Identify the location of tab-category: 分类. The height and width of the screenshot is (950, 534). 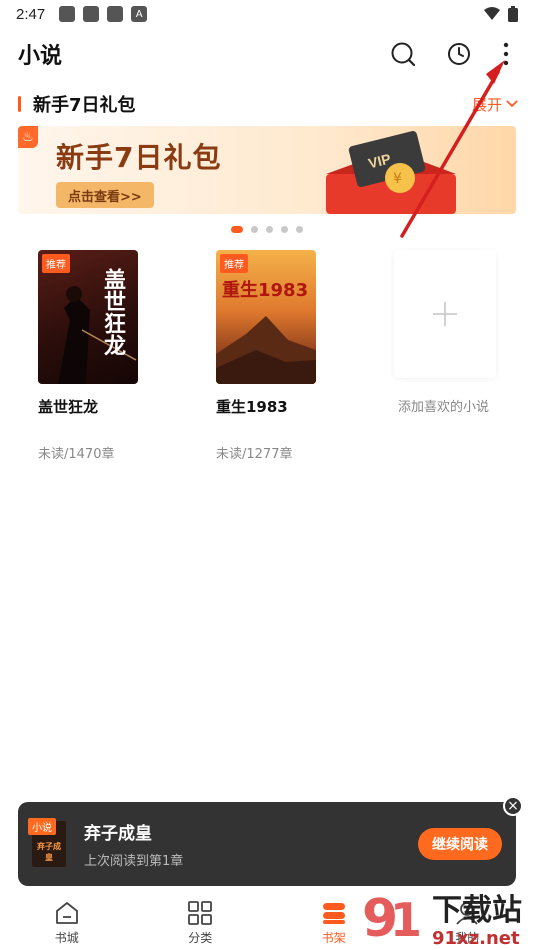
(201, 922).